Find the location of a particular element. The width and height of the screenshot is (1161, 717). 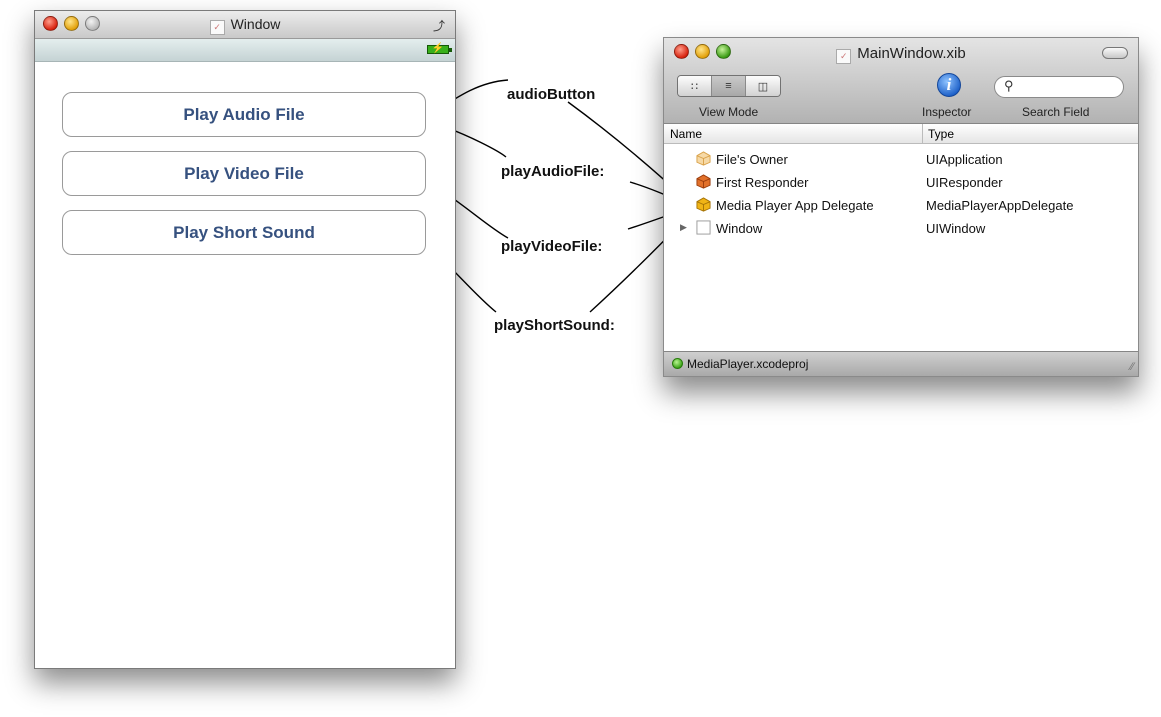

app-delegate-cube-icon is located at coordinates (703, 204).